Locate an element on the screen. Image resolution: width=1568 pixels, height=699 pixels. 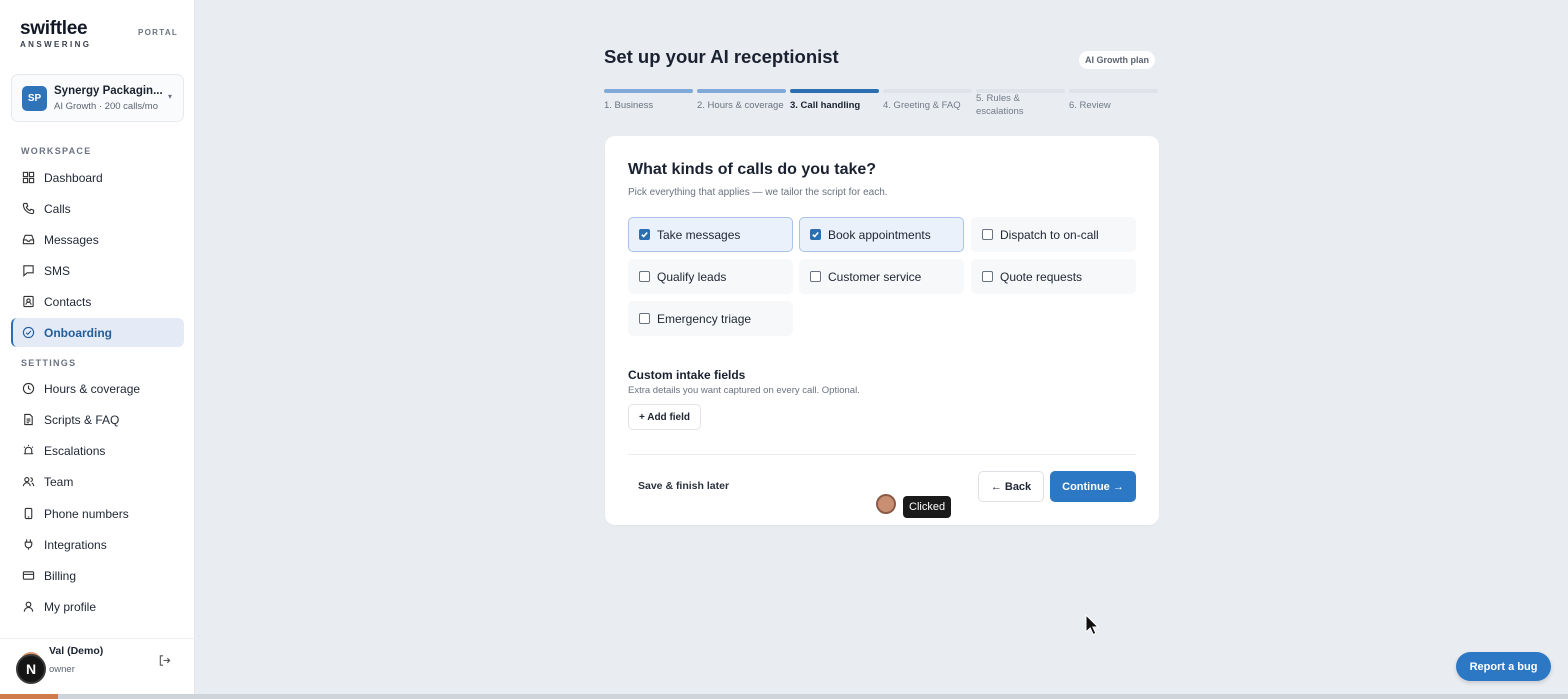
step-label: 3. Call handling is located at coordinates (825, 105).